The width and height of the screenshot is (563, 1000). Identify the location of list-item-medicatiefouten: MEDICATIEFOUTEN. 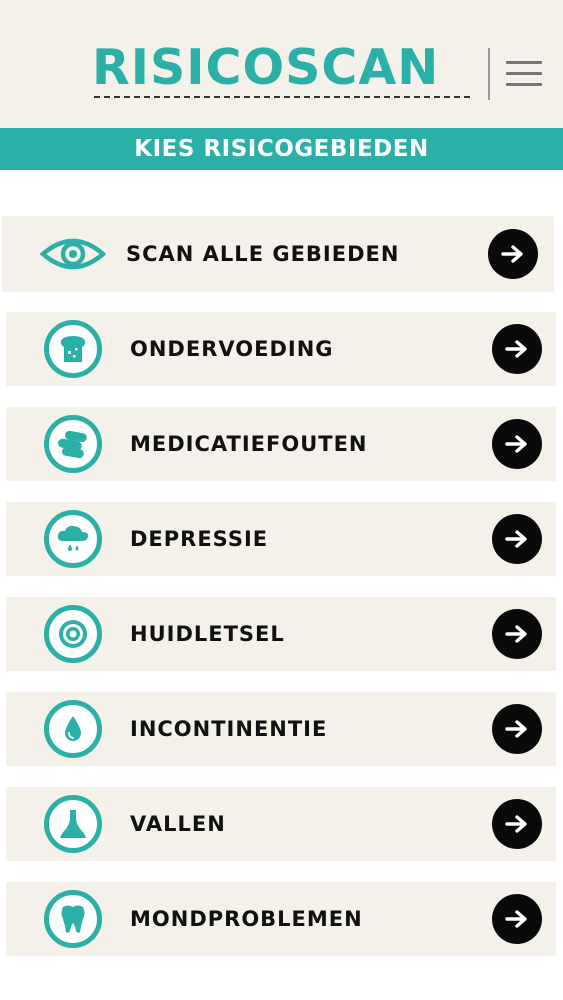
(281, 444).